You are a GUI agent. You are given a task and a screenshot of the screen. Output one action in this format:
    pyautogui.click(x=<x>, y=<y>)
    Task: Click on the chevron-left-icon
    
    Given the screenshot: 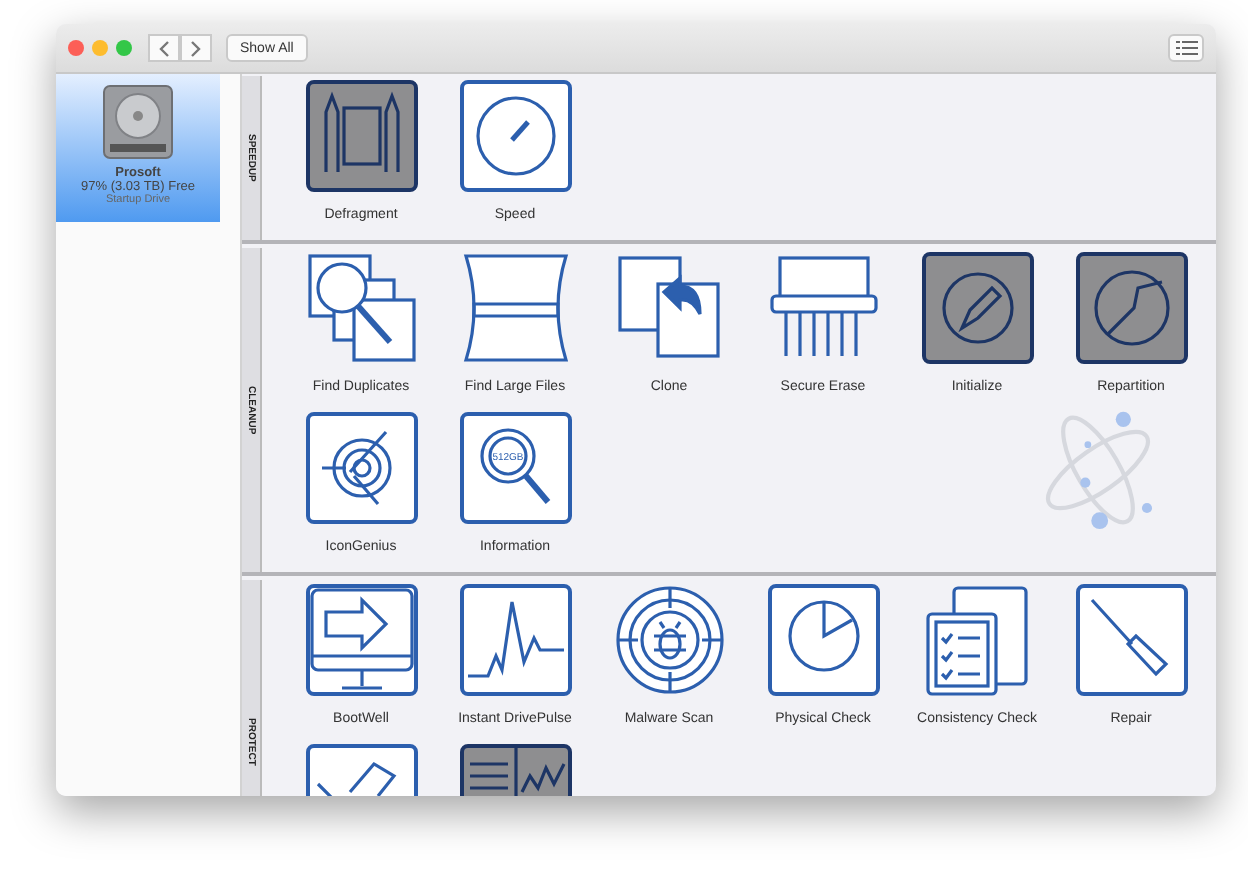 What is the action you would take?
    pyautogui.click(x=164, y=48)
    